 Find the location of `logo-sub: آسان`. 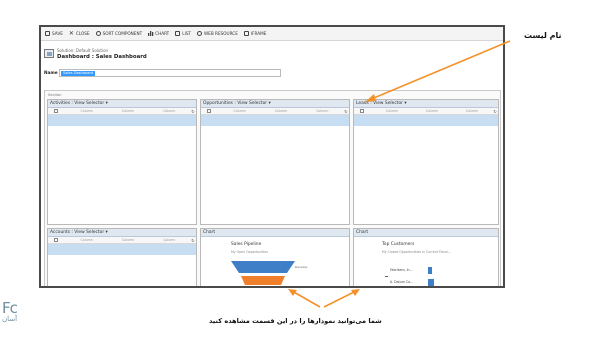

logo-sub: آسان is located at coordinates (10, 319).